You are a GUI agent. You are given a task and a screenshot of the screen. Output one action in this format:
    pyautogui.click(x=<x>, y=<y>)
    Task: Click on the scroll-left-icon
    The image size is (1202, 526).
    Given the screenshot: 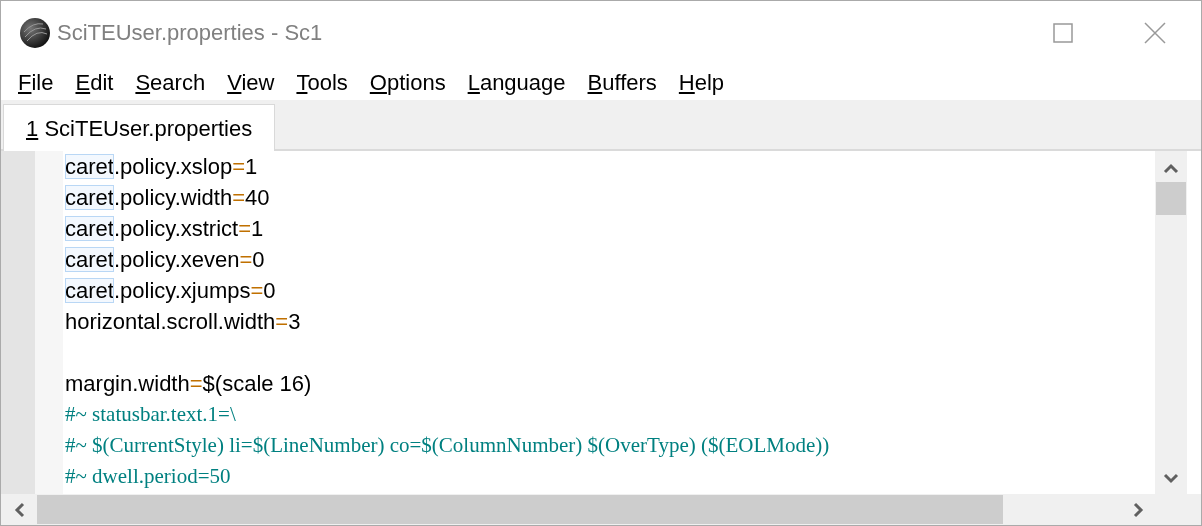 What is the action you would take?
    pyautogui.click(x=19, y=509)
    